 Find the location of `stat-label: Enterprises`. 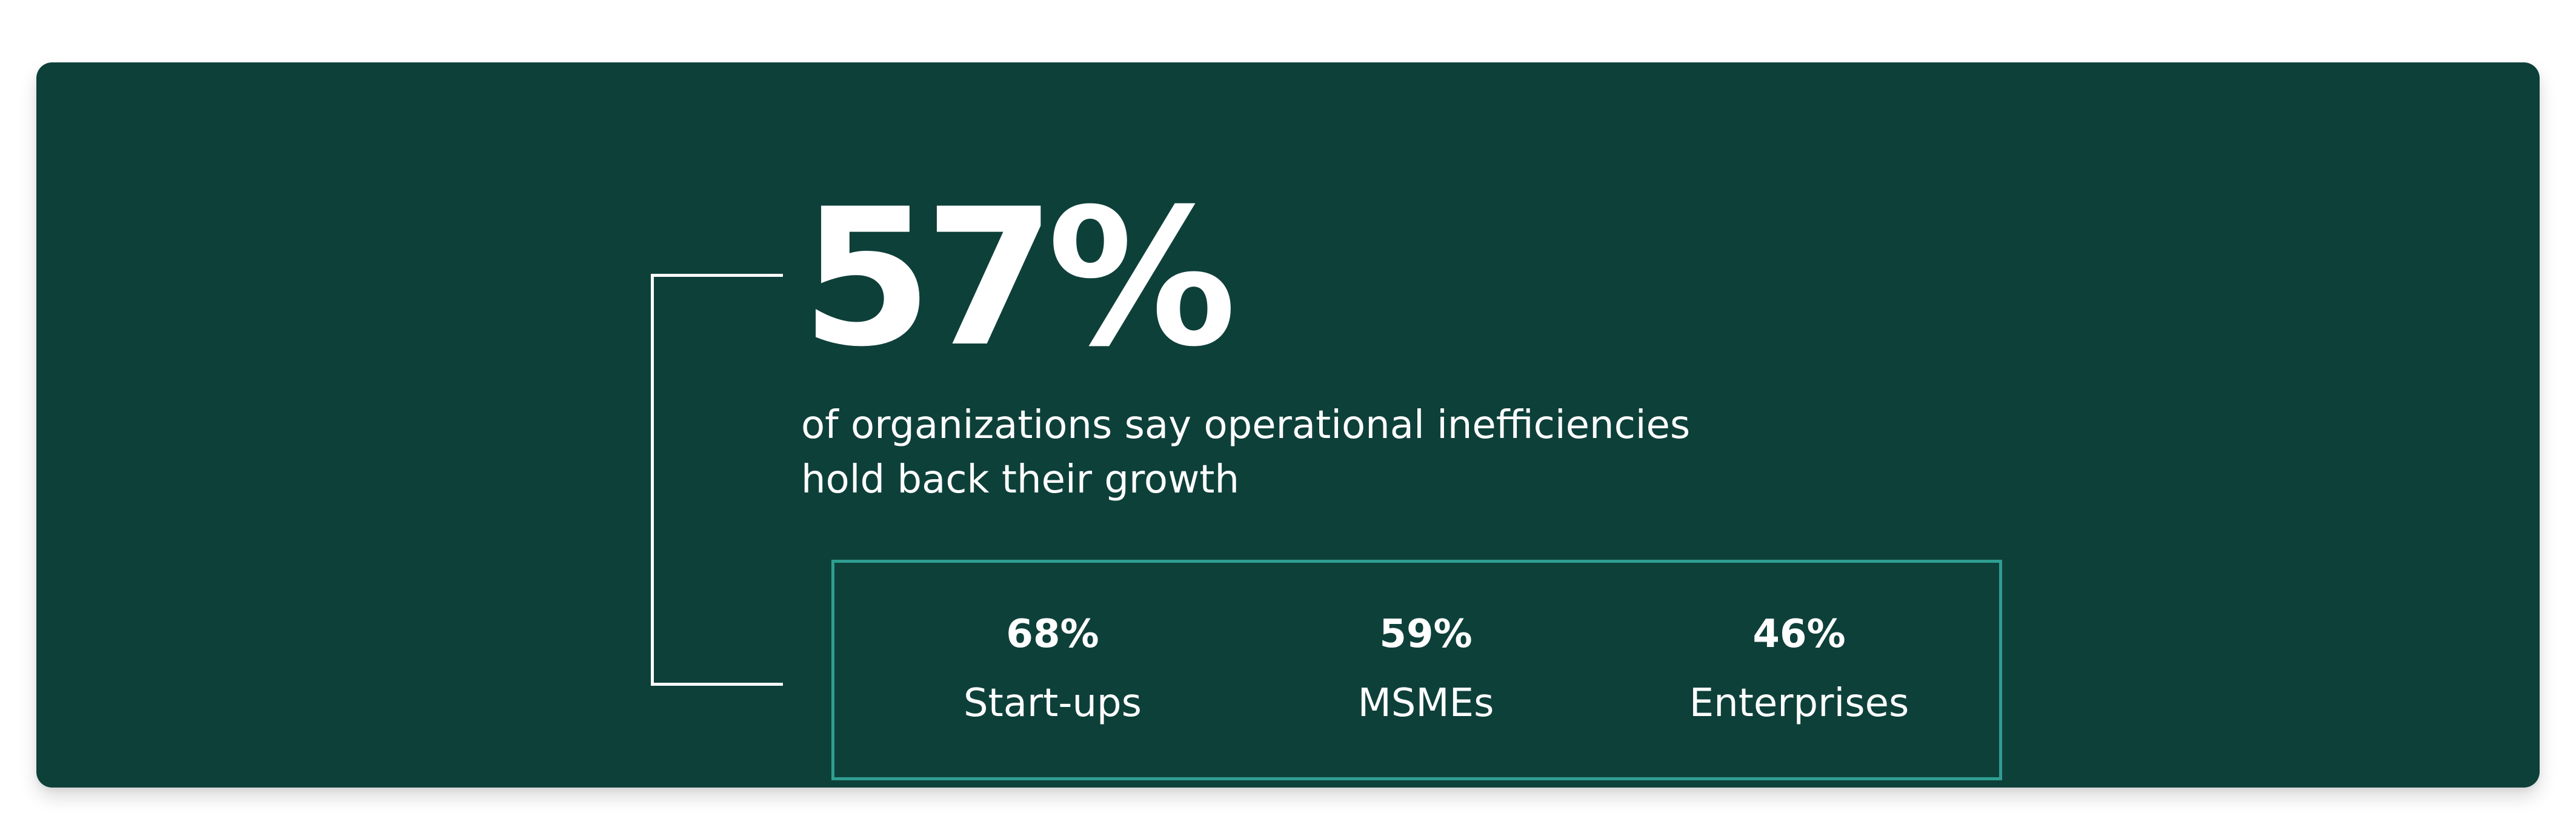

stat-label: Enterprises is located at coordinates (1799, 703).